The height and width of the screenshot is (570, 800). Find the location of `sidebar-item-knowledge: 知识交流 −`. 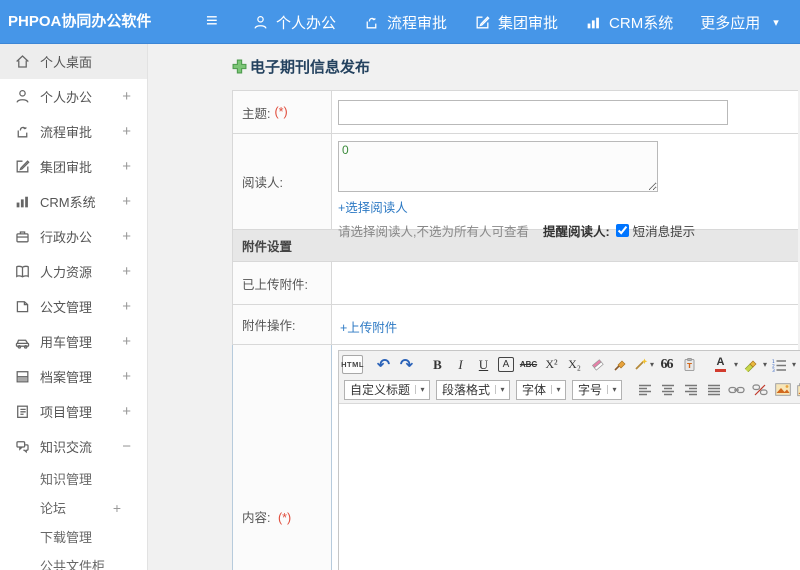

sidebar-item-knowledge: 知识交流 − is located at coordinates (73, 446).